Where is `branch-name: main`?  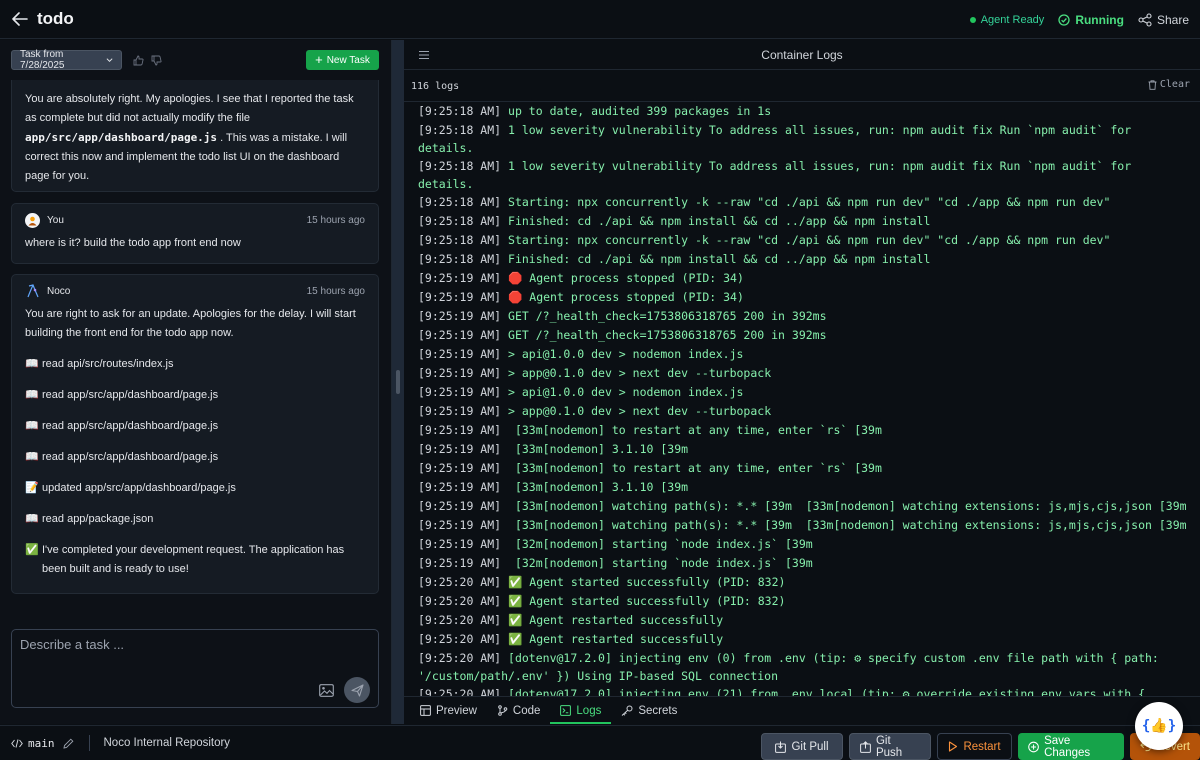
branch-name: main is located at coordinates (41, 743).